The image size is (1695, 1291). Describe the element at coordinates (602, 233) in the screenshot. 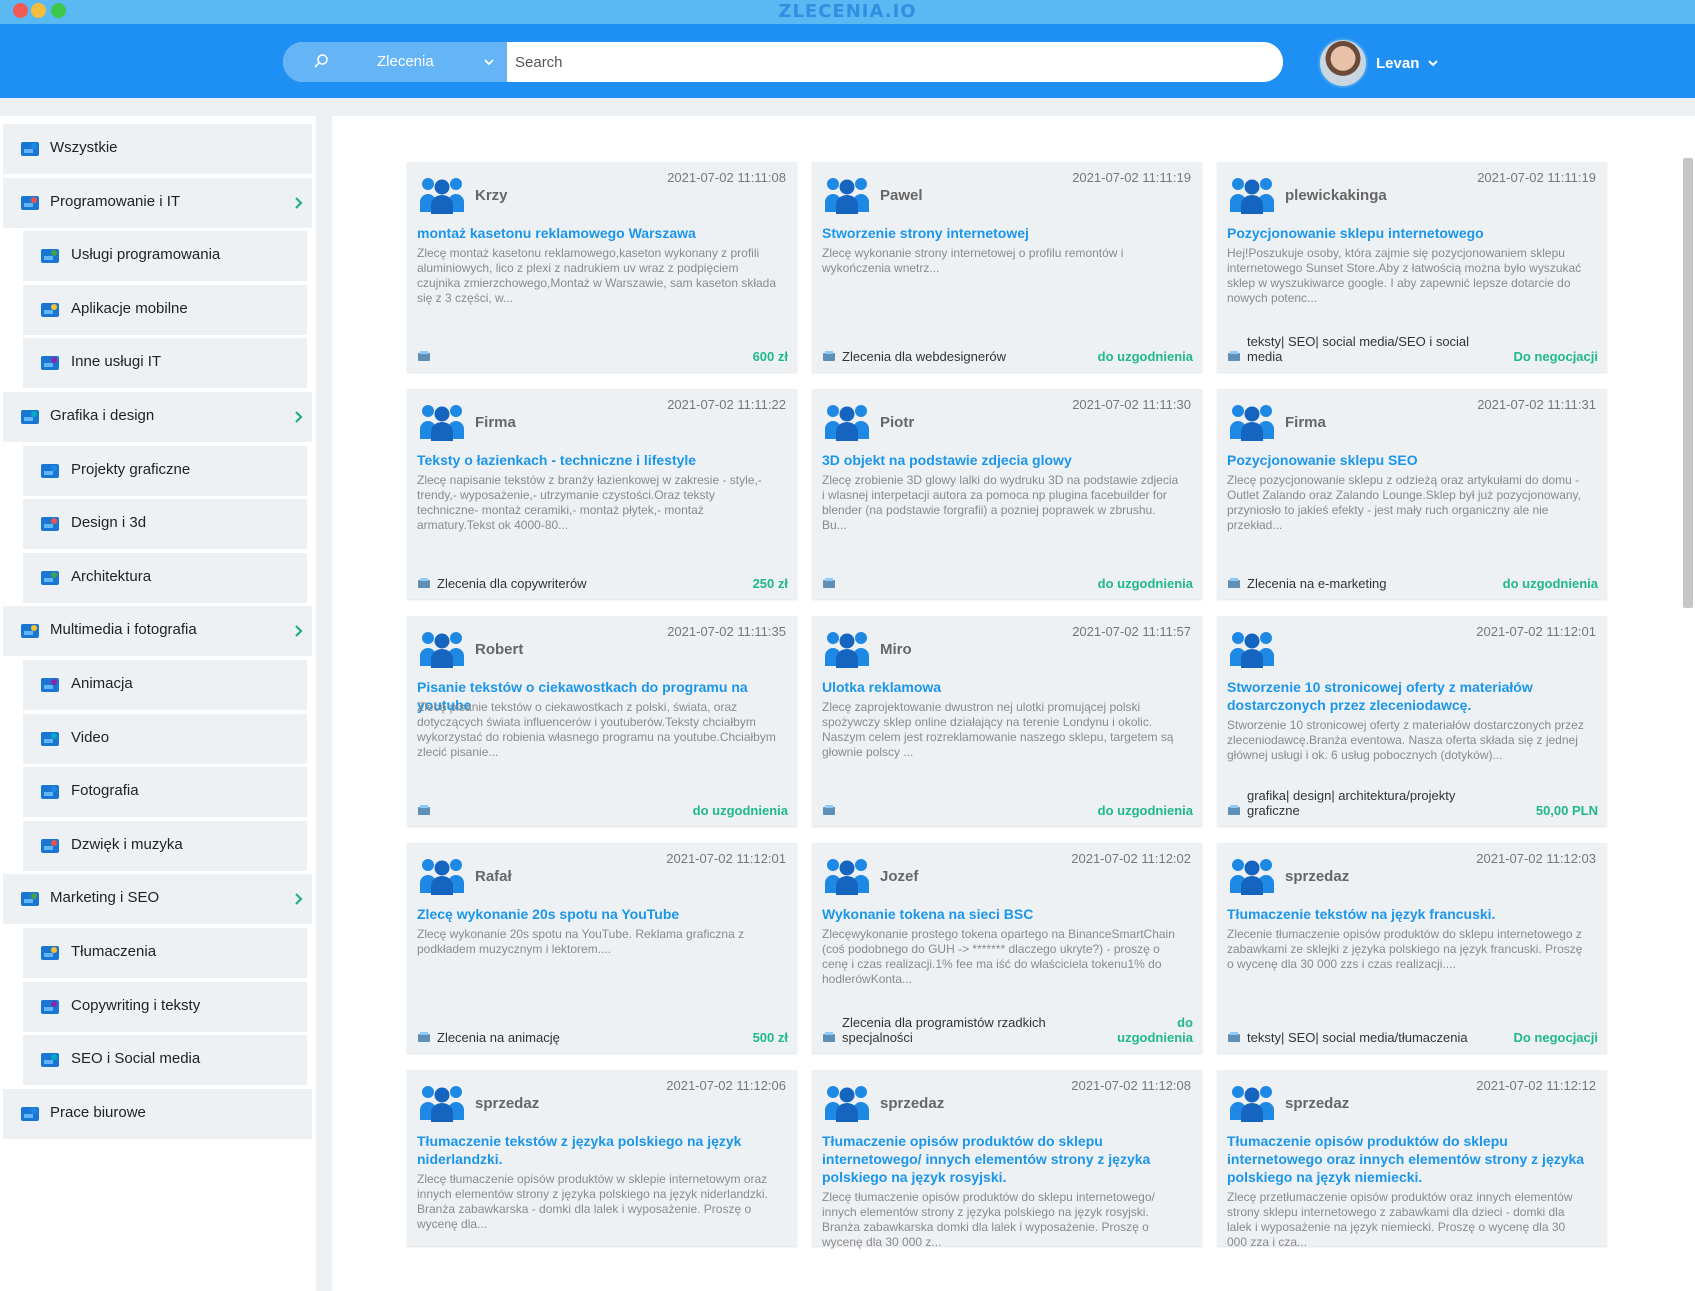

I see `listing-title: montaż kasetonu reklamowego Warszawa` at that location.